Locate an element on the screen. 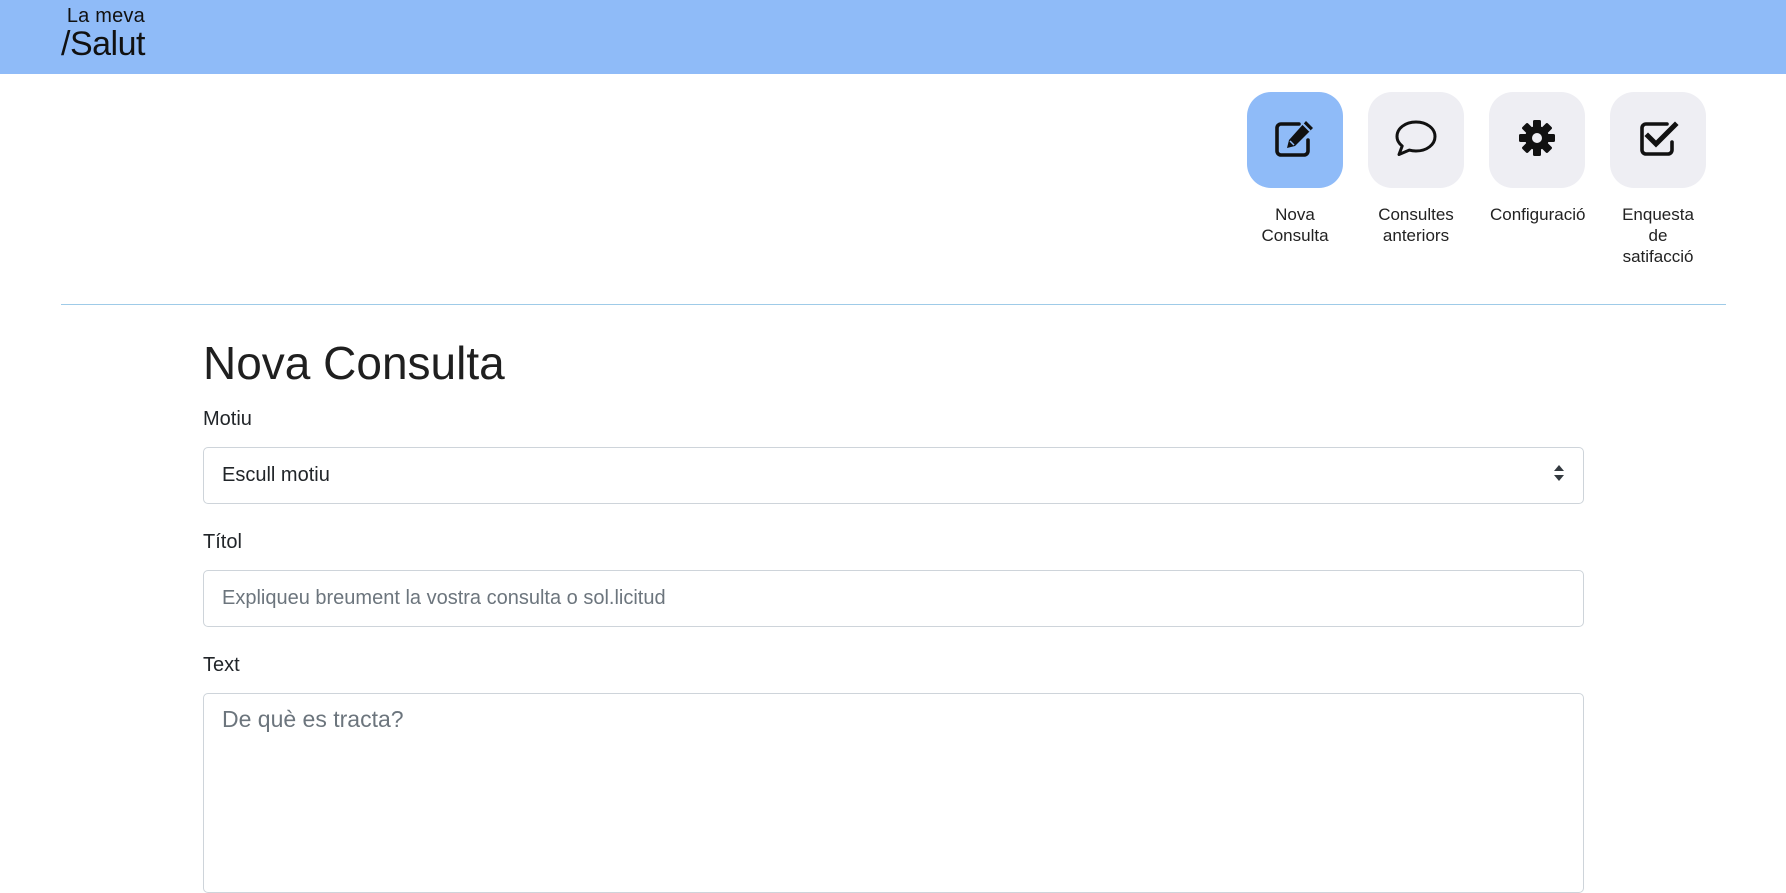  app-logo: La meva /Salut is located at coordinates (103, 33).